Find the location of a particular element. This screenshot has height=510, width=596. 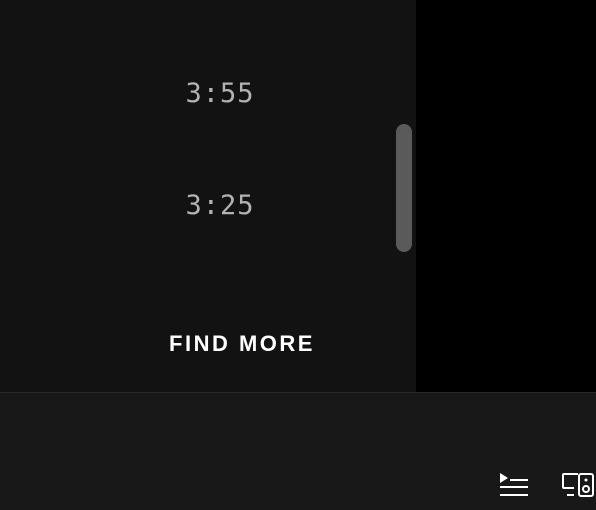

find-more-button: FIND MORE is located at coordinates (242, 344).